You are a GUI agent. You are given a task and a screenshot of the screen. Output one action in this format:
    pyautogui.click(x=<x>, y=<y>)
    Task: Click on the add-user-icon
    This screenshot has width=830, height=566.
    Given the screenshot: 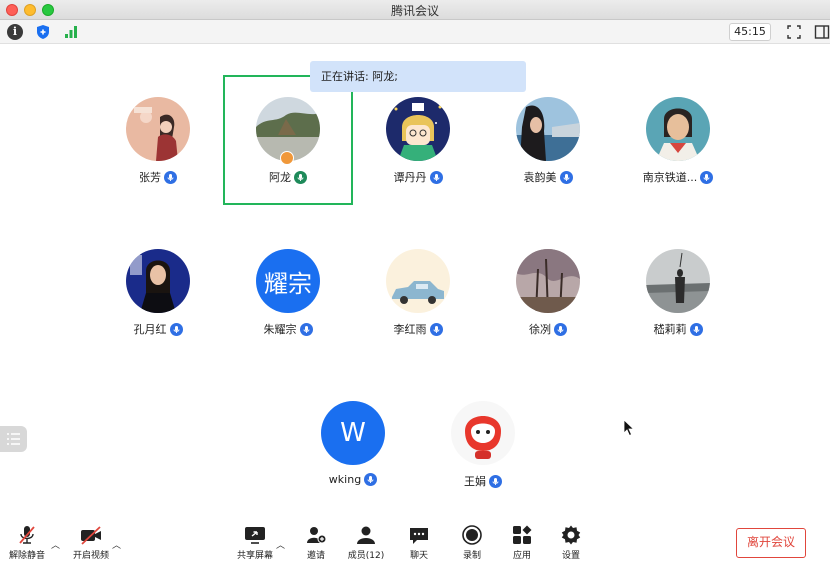 What is the action you would take?
    pyautogui.click(x=317, y=535)
    